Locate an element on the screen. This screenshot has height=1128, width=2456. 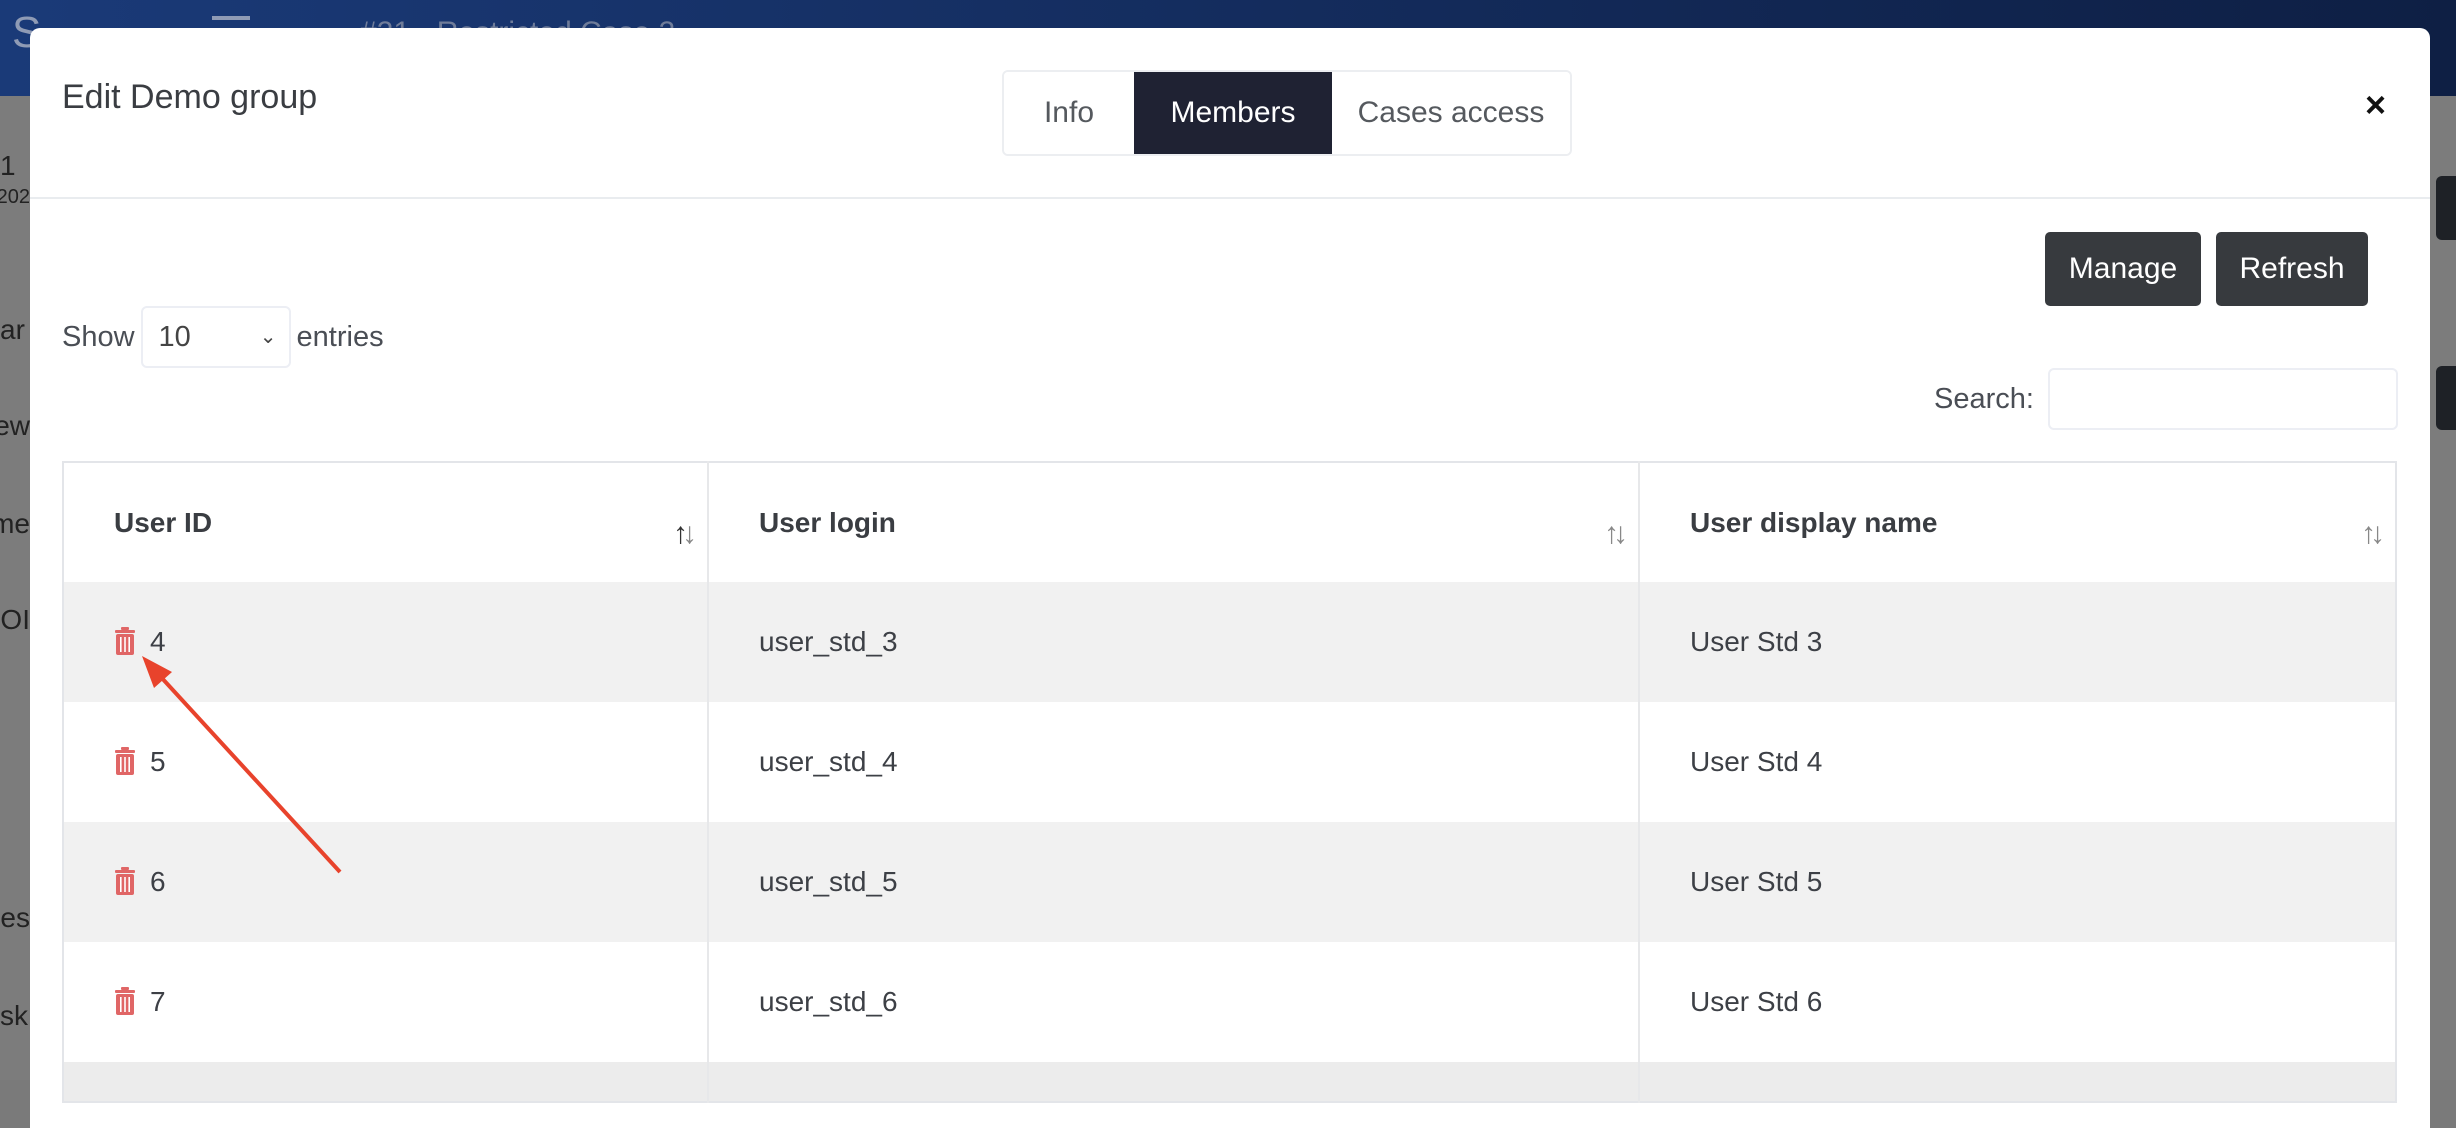
column-header-user-display-name: User display name ↑↓ is located at coordinates (2017, 522).